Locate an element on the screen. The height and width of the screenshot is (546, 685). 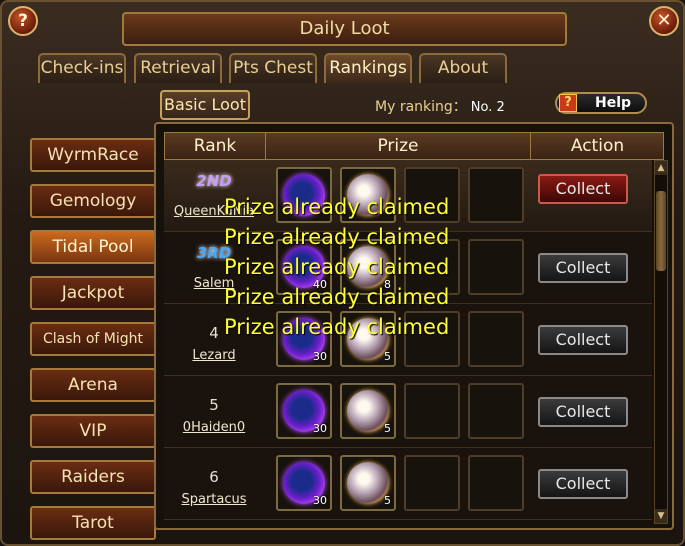
side-item-clash-of-might: Clash of Might is located at coordinates (93, 339).